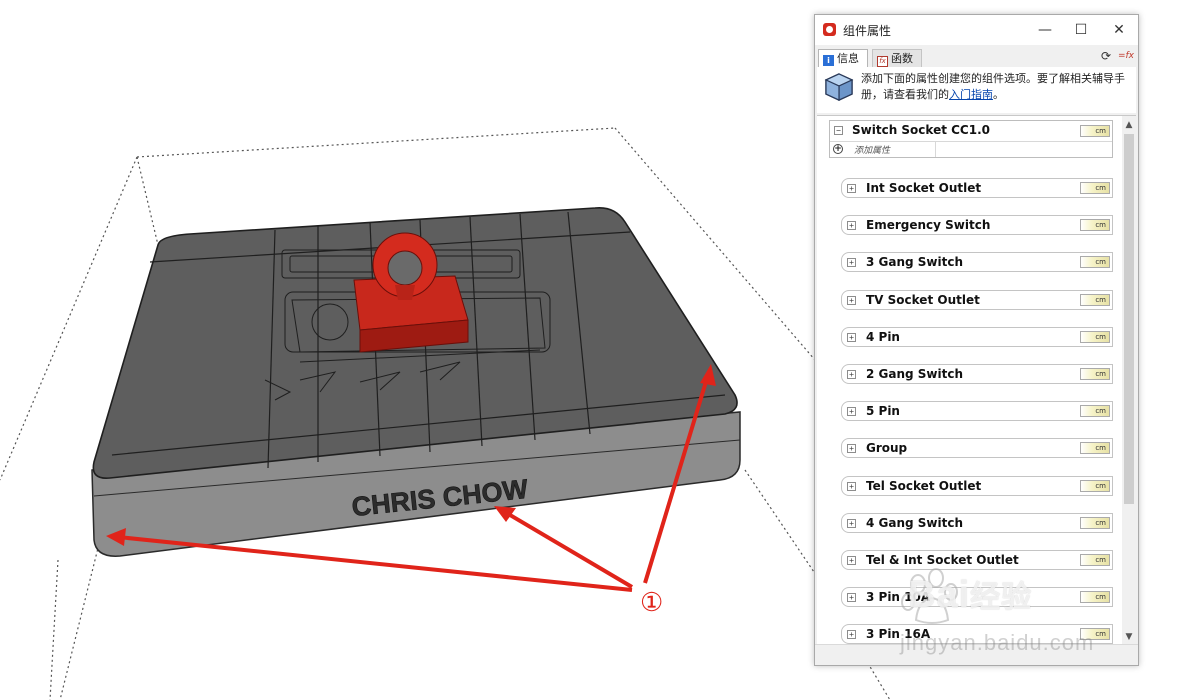  What do you see at coordinates (977, 522) in the screenshot?
I see `component-row: +4 Gang Switch cm` at bounding box center [977, 522].